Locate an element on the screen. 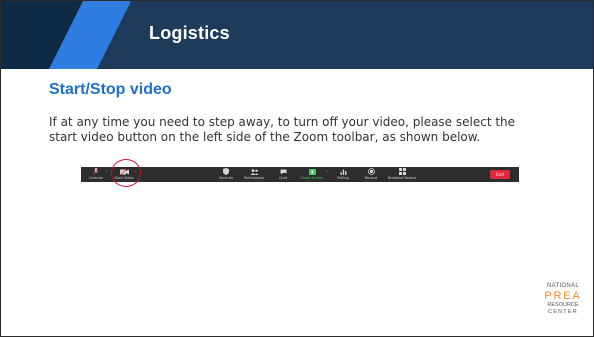 This screenshot has width=594, height=337. toolbar-share-screen: Share Screen is located at coordinates (312, 174).